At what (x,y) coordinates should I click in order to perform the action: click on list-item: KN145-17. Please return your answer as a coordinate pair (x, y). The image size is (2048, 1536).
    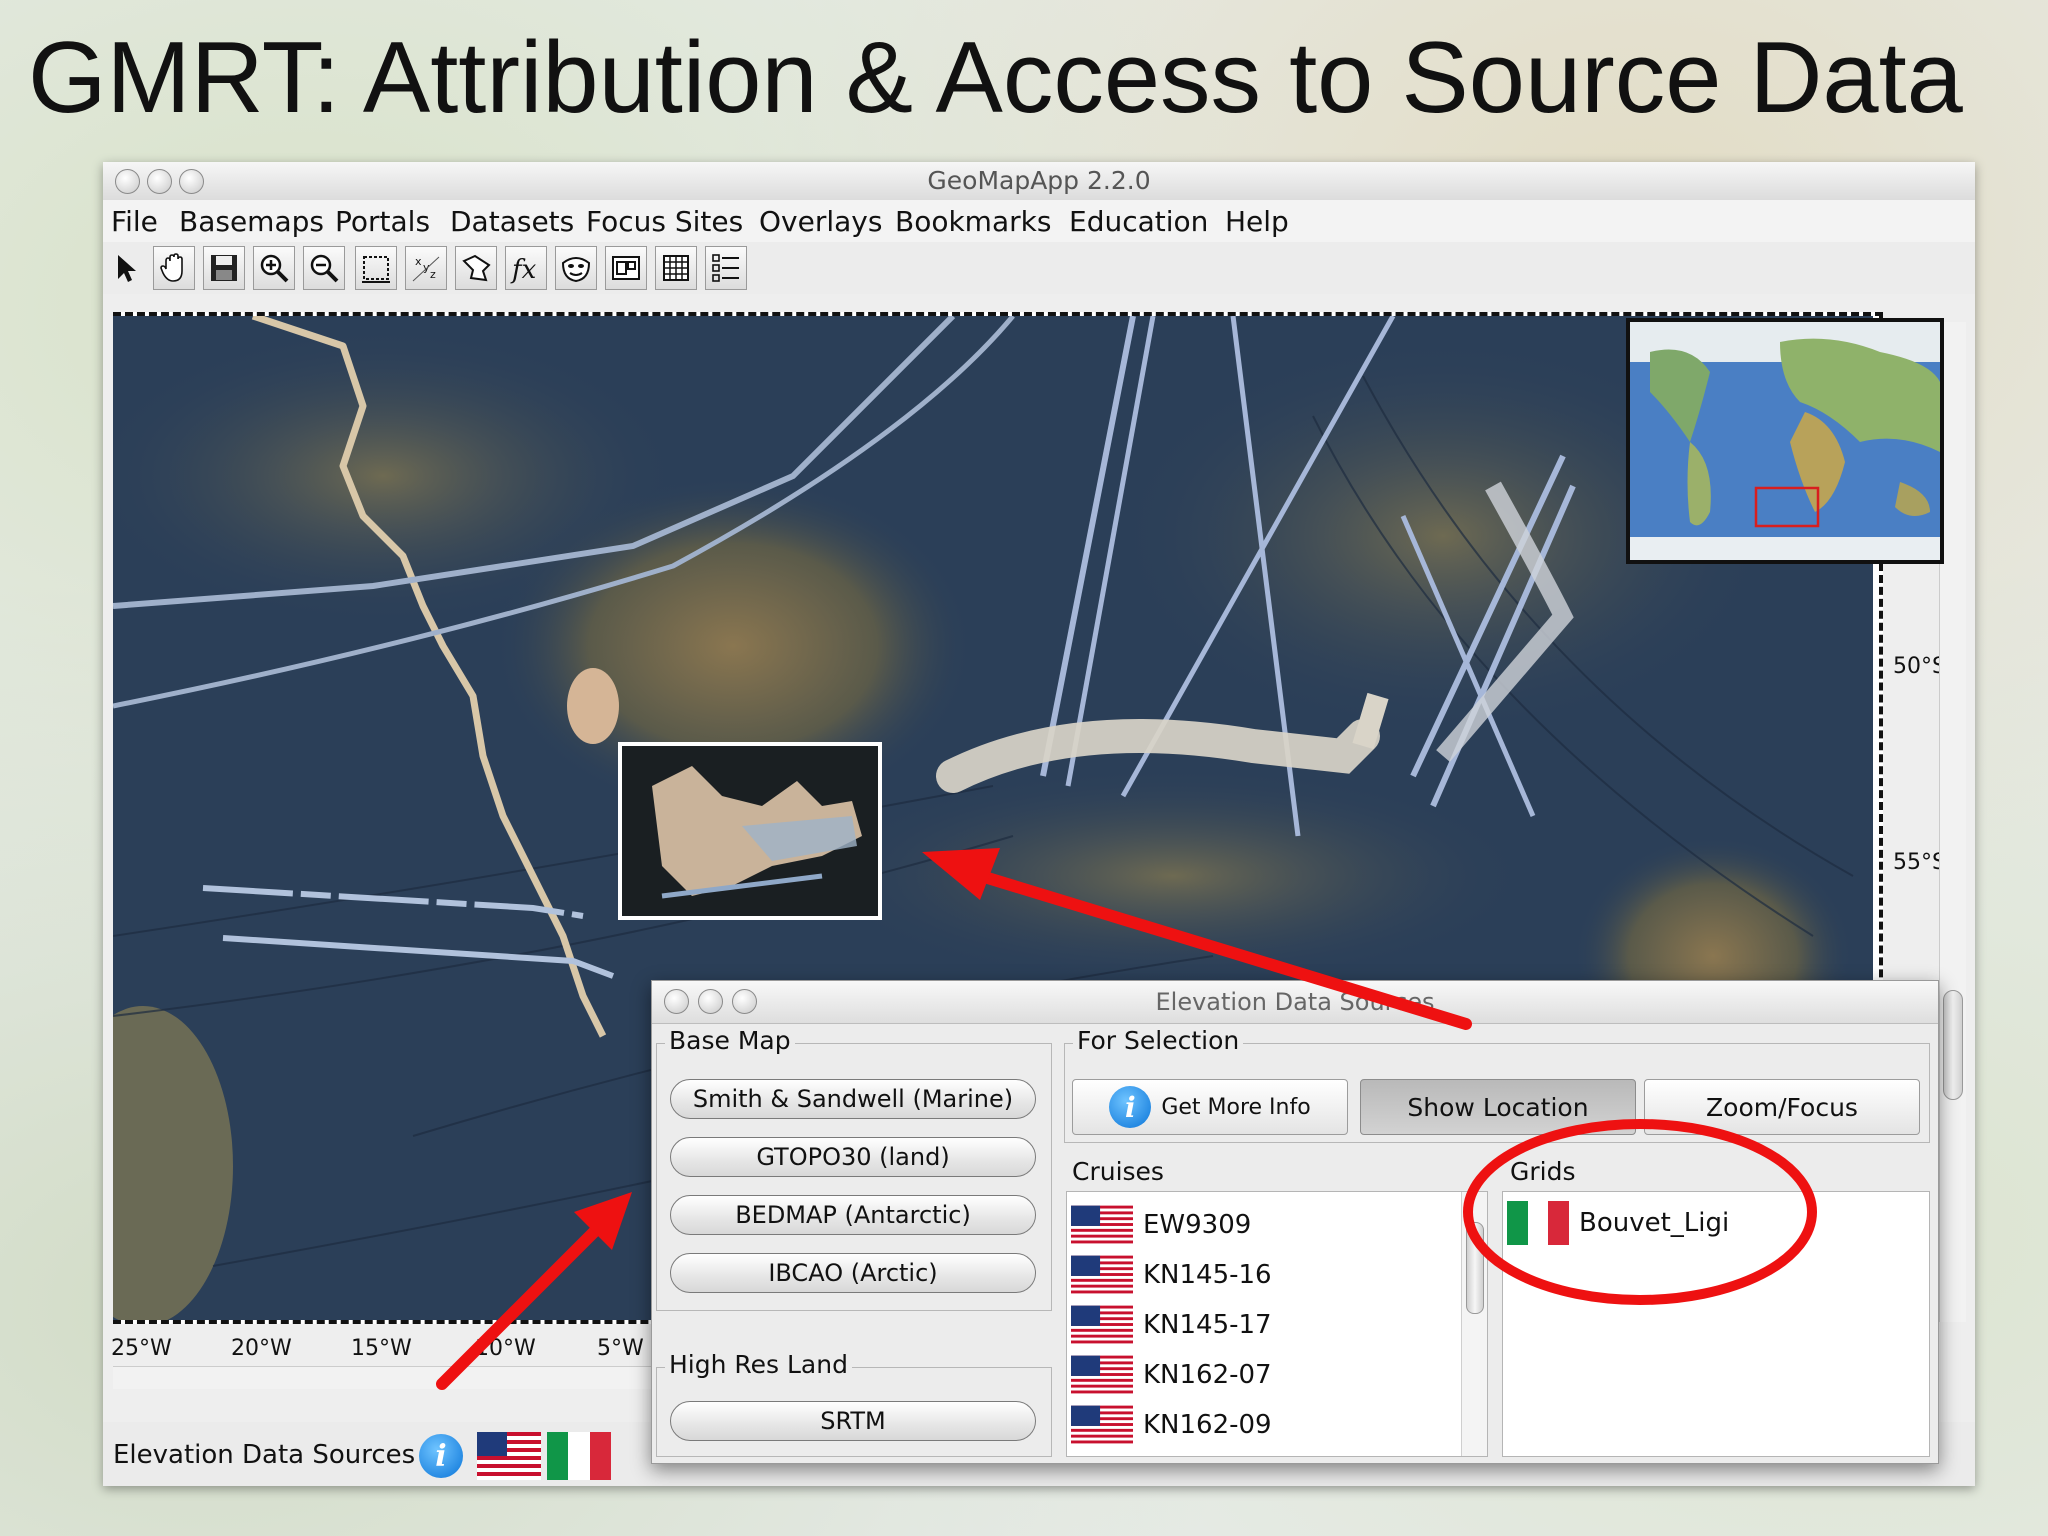
    Looking at the image, I should click on (1171, 1325).